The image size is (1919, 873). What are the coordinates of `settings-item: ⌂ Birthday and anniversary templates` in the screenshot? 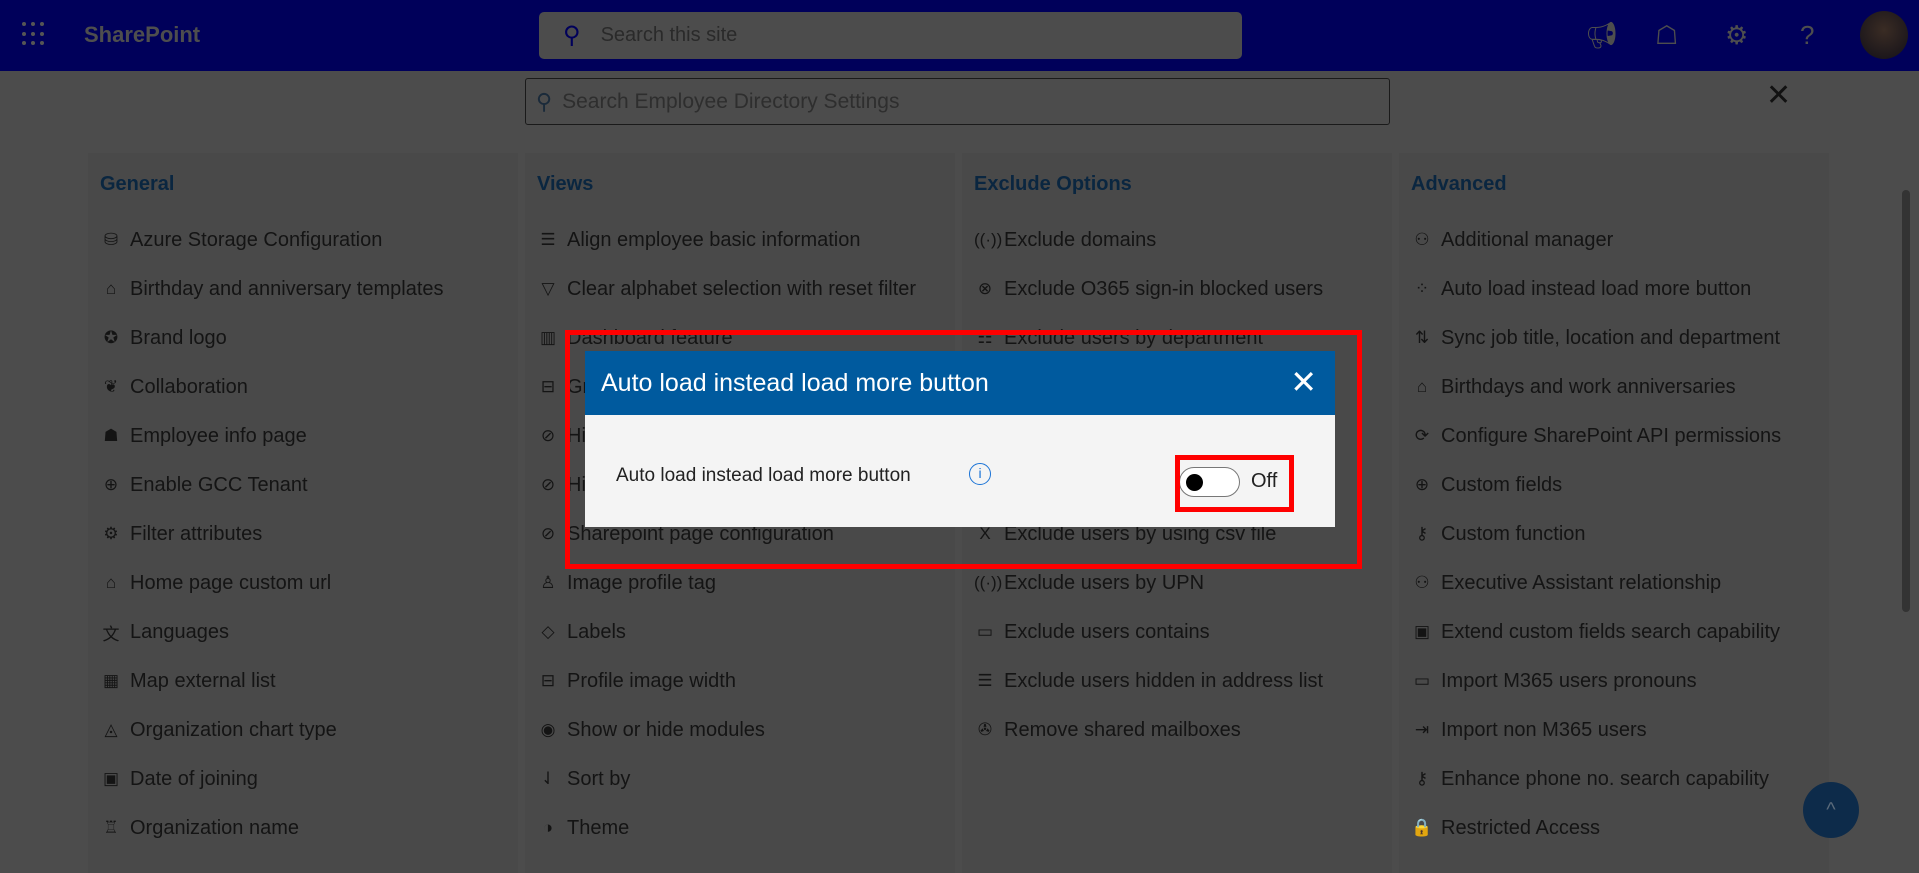 It's located at (272, 289).